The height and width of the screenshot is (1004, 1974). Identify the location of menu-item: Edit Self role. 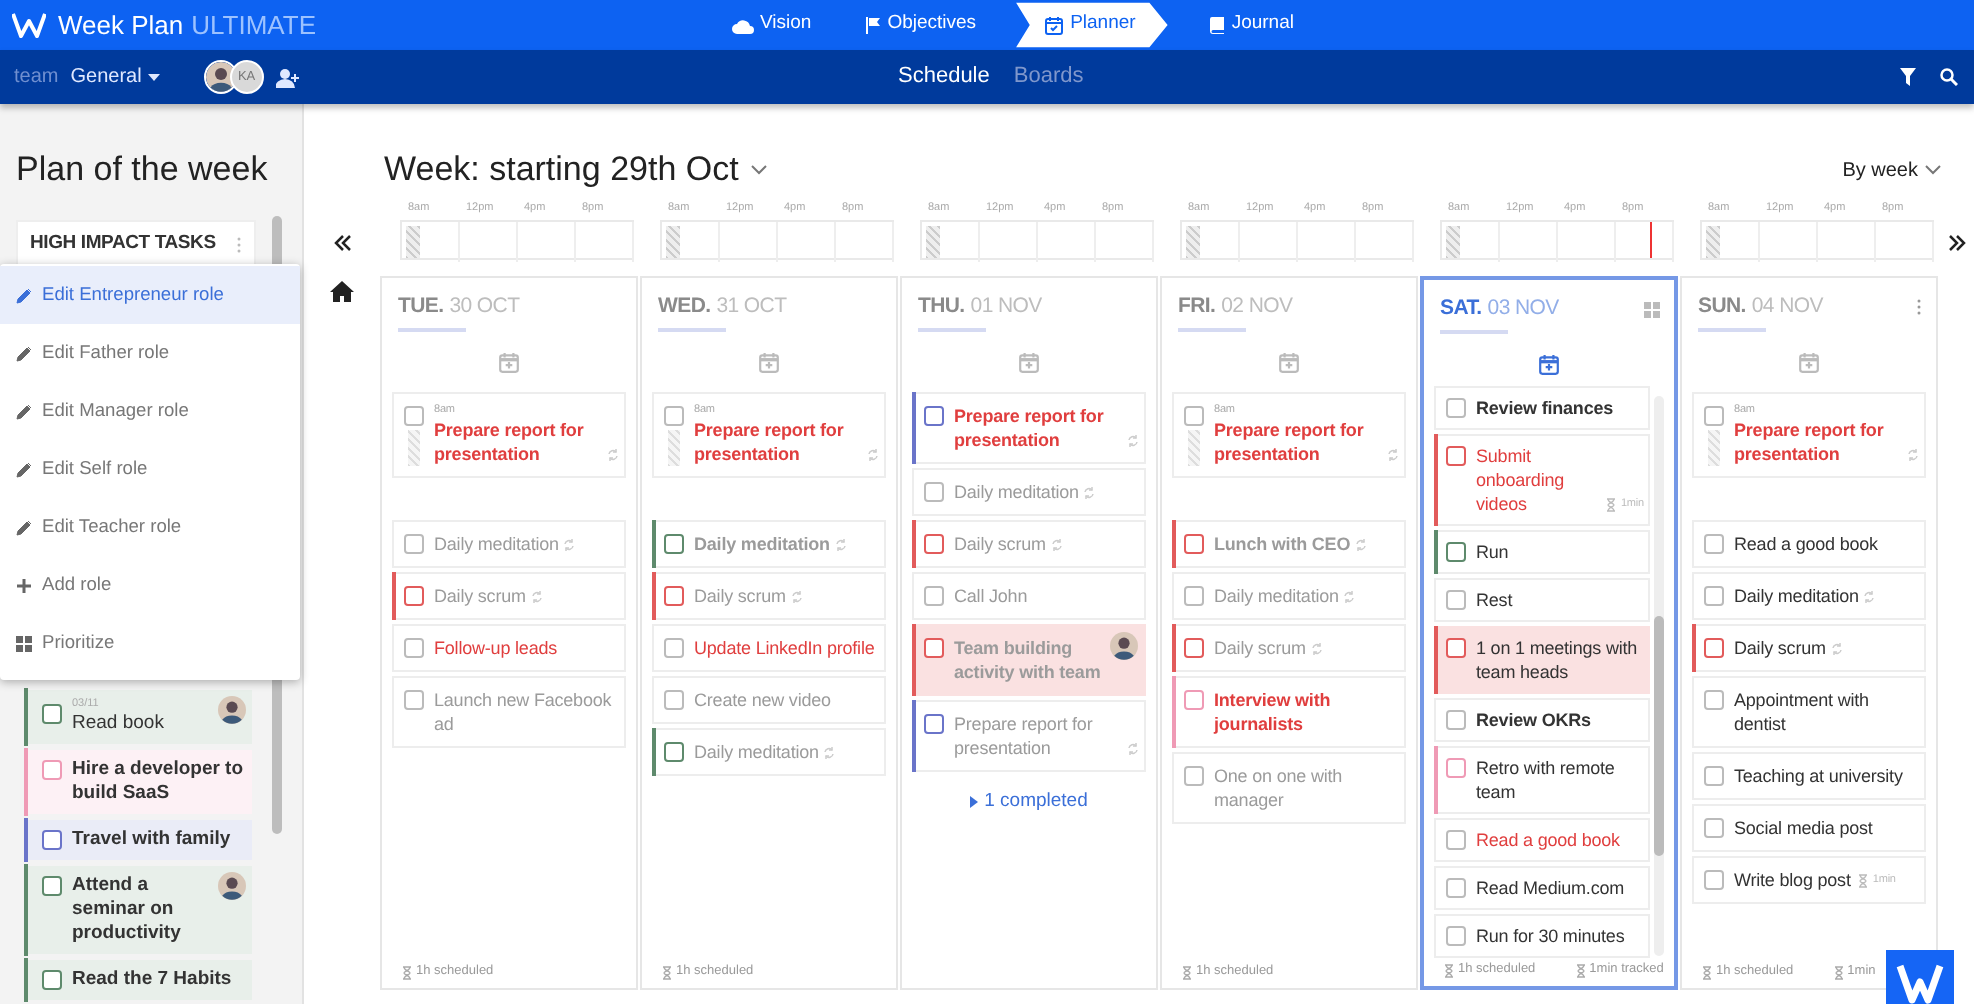
(150, 469).